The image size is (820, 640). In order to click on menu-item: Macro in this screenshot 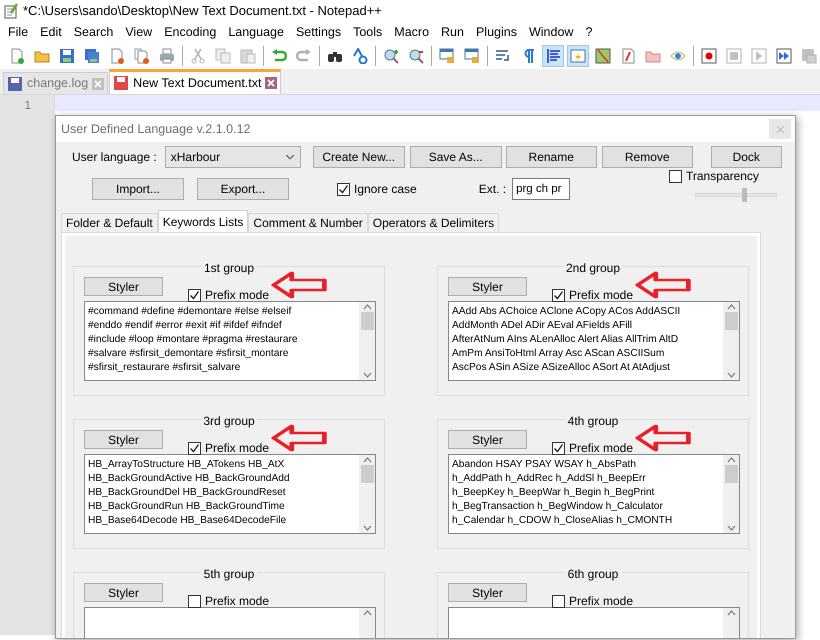, I will do `click(412, 32)`.